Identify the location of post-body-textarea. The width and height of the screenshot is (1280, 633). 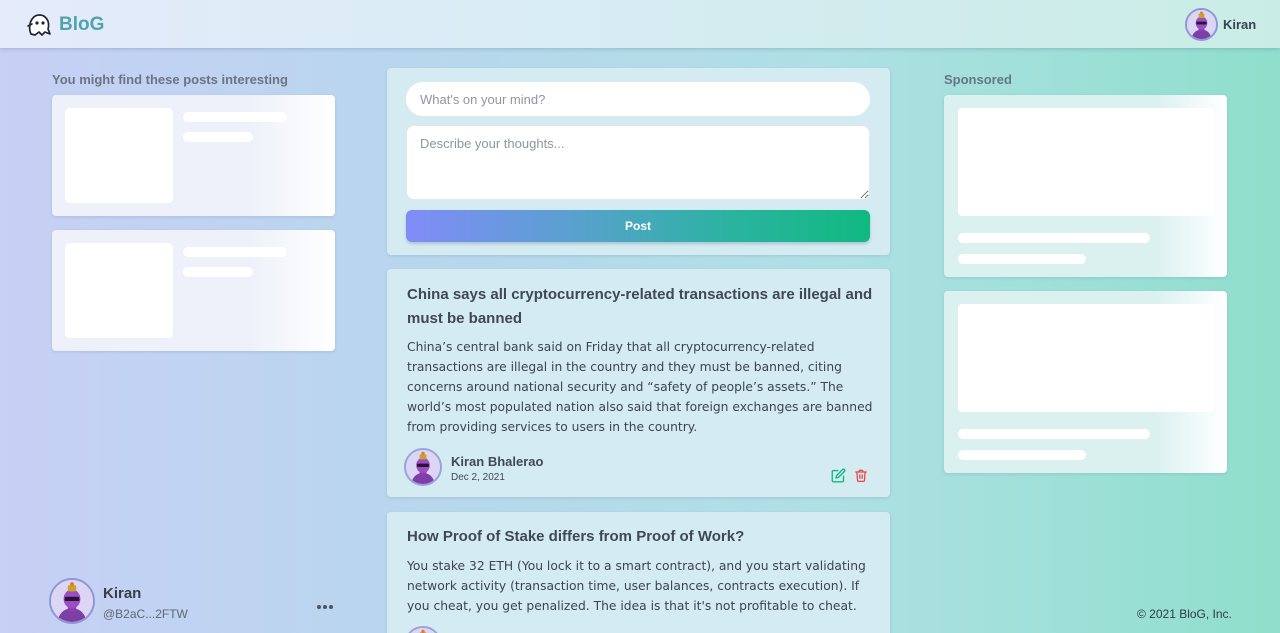
(638, 162).